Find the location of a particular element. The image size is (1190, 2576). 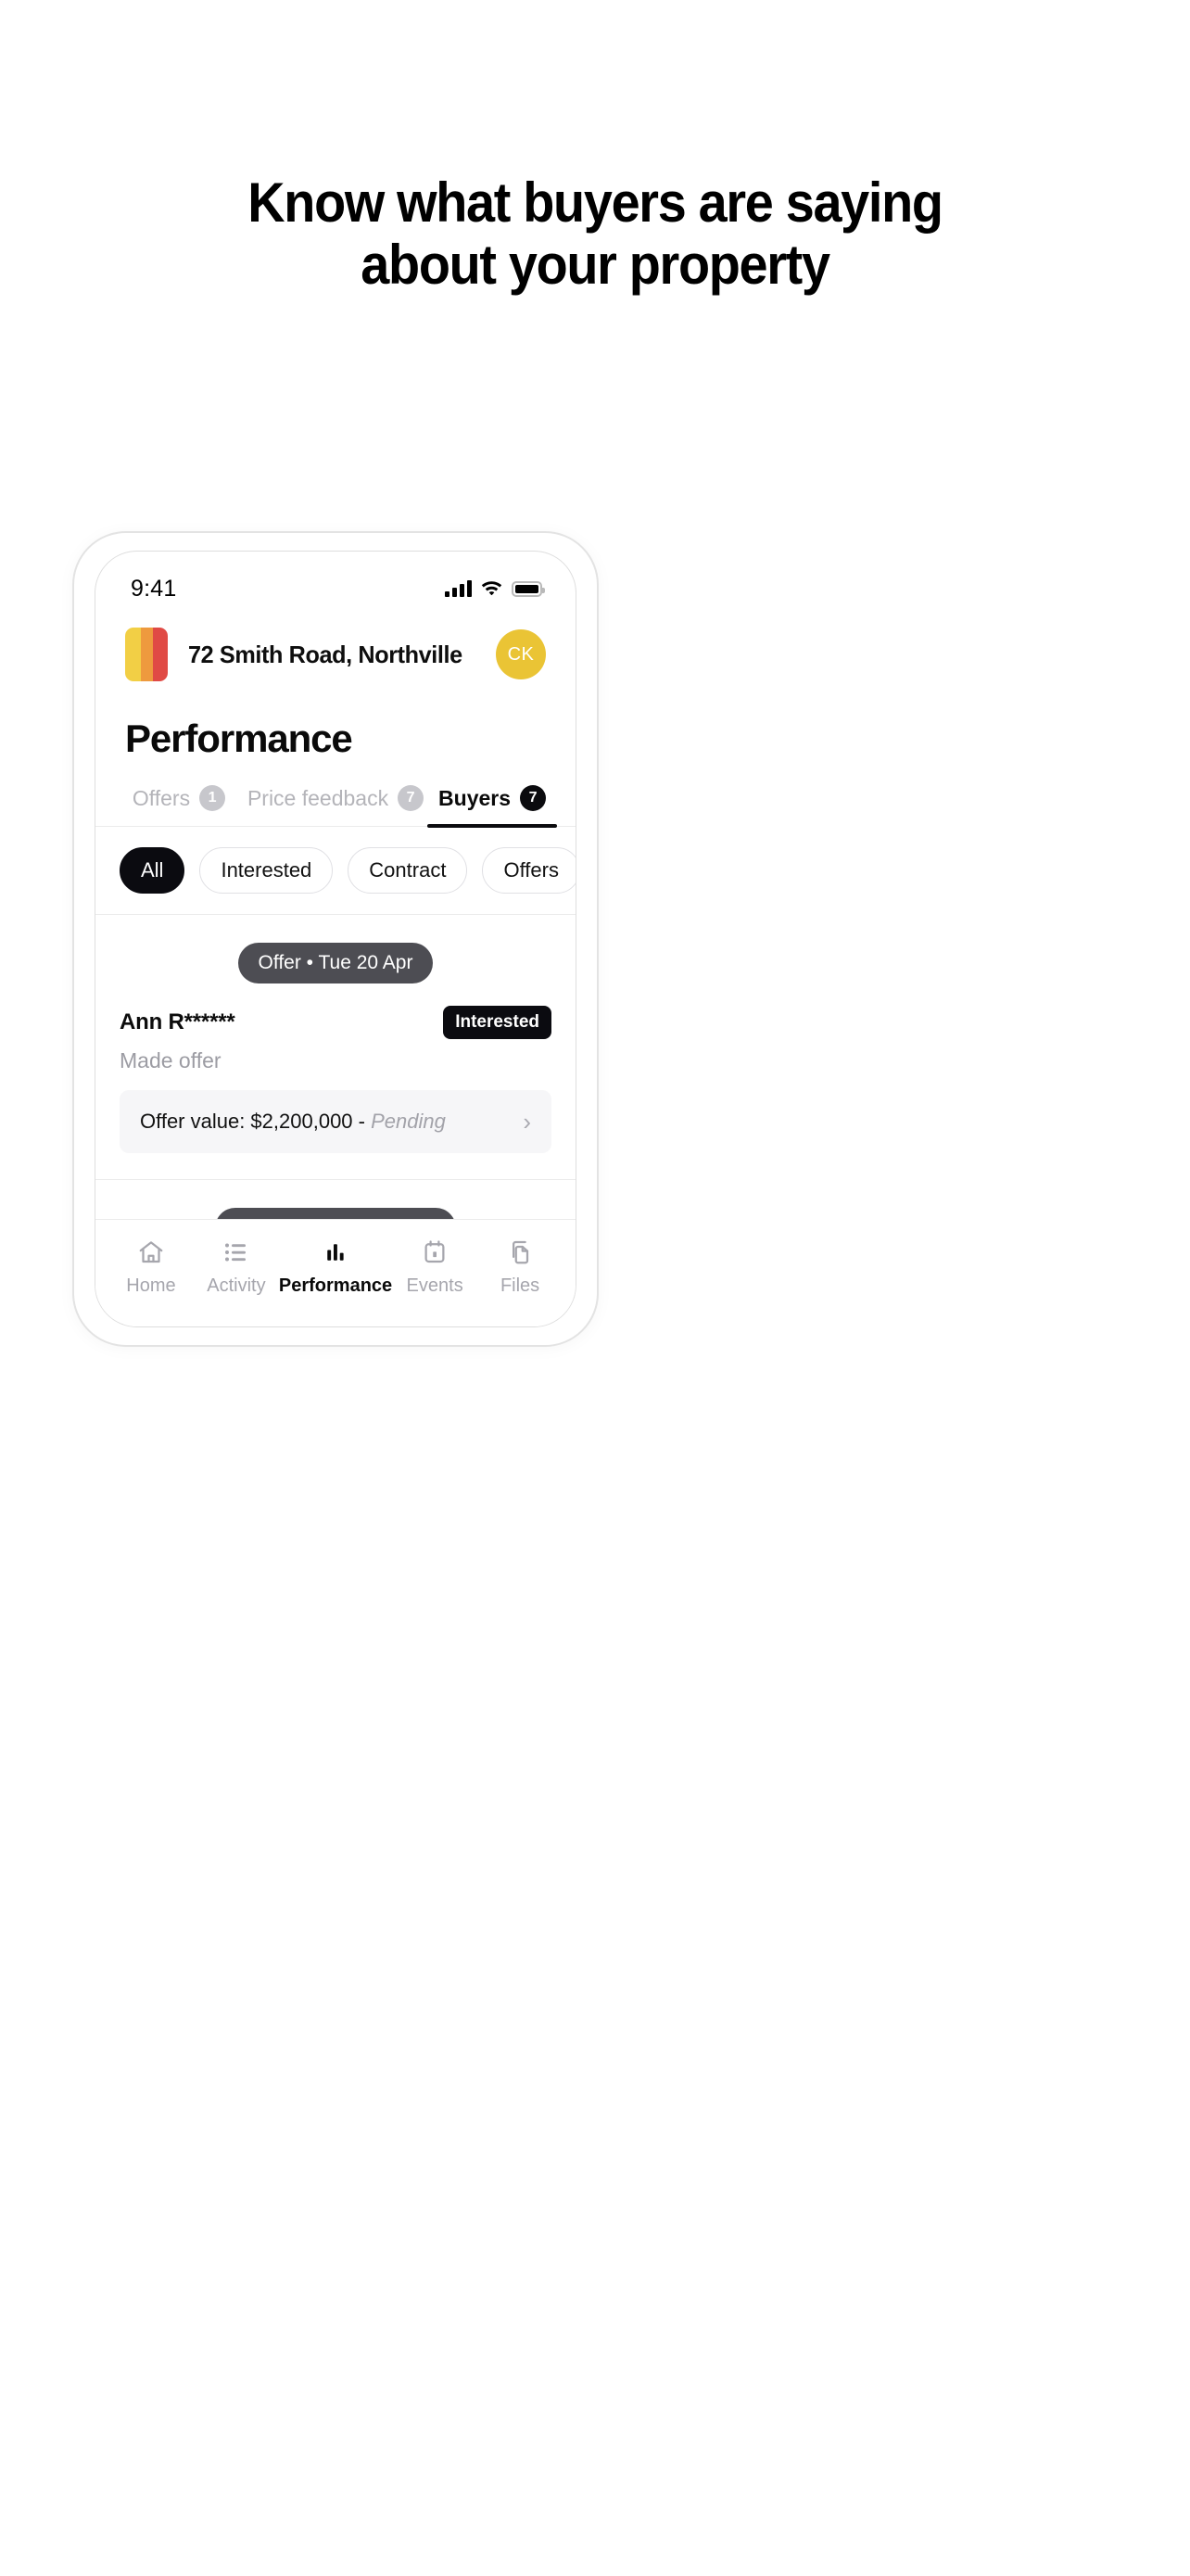

tab-buyers-badge: 7 is located at coordinates (533, 798).